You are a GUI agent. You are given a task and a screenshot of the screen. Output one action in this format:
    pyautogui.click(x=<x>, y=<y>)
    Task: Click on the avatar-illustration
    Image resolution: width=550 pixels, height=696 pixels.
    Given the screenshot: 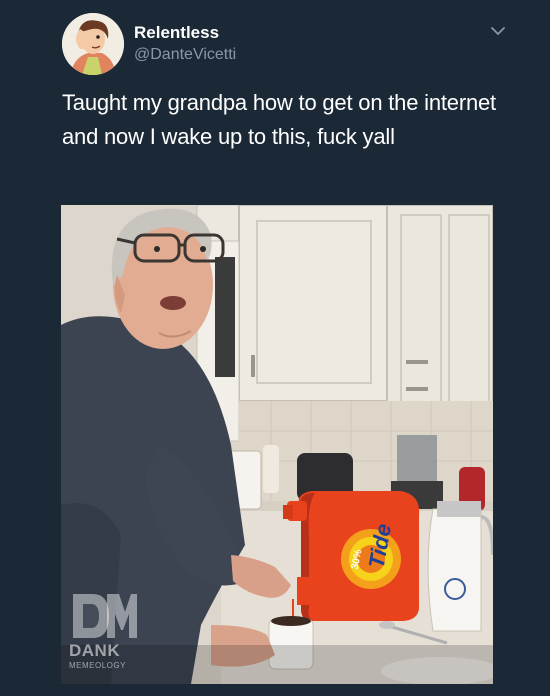 What is the action you would take?
    pyautogui.click(x=93, y=44)
    